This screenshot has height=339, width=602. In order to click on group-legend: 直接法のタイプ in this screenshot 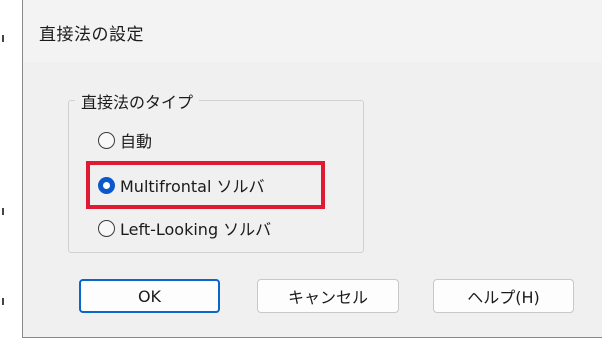, I will do `click(137, 101)`.